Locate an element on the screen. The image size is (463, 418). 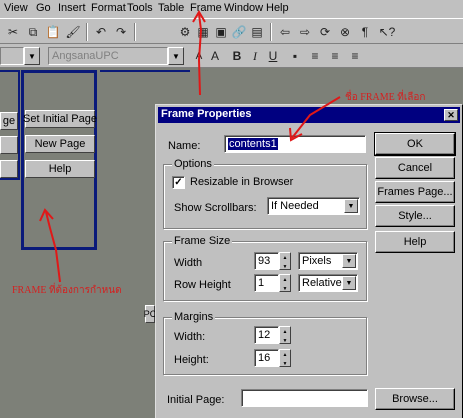
row-height-input: 1 is located at coordinates (266, 283).